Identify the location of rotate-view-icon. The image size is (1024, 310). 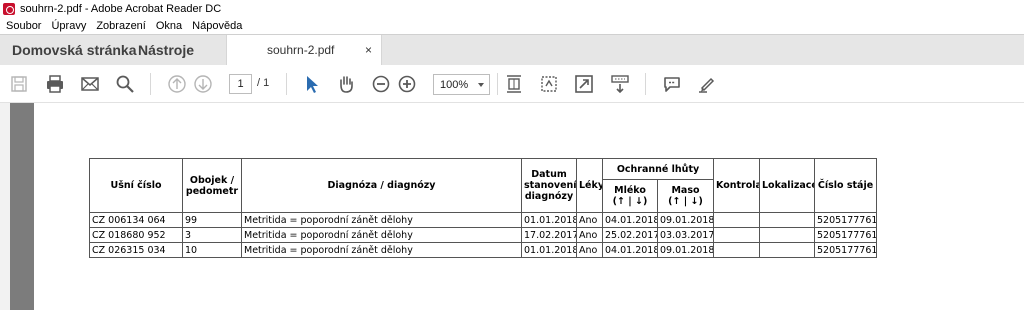
(549, 84).